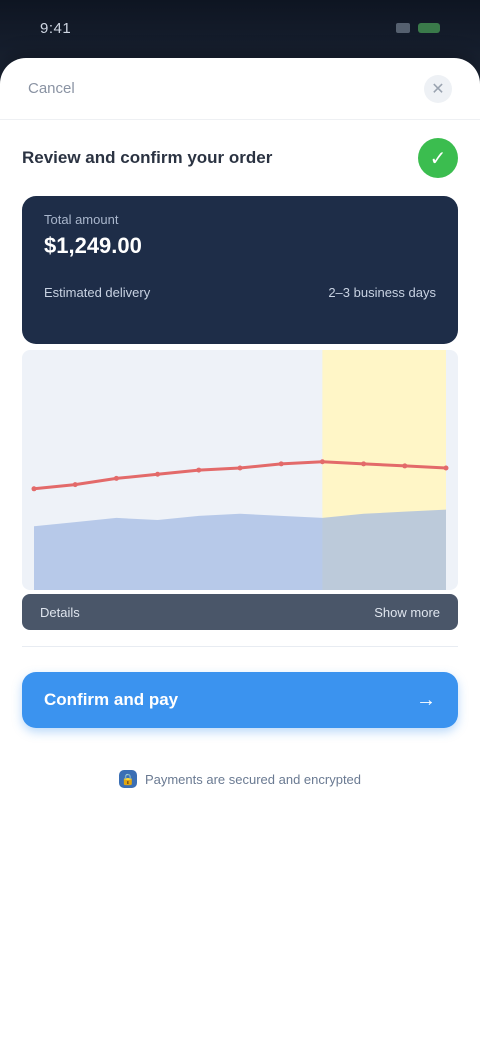  What do you see at coordinates (382, 292) in the screenshot?
I see `info-row-right: 2–3 business days` at bounding box center [382, 292].